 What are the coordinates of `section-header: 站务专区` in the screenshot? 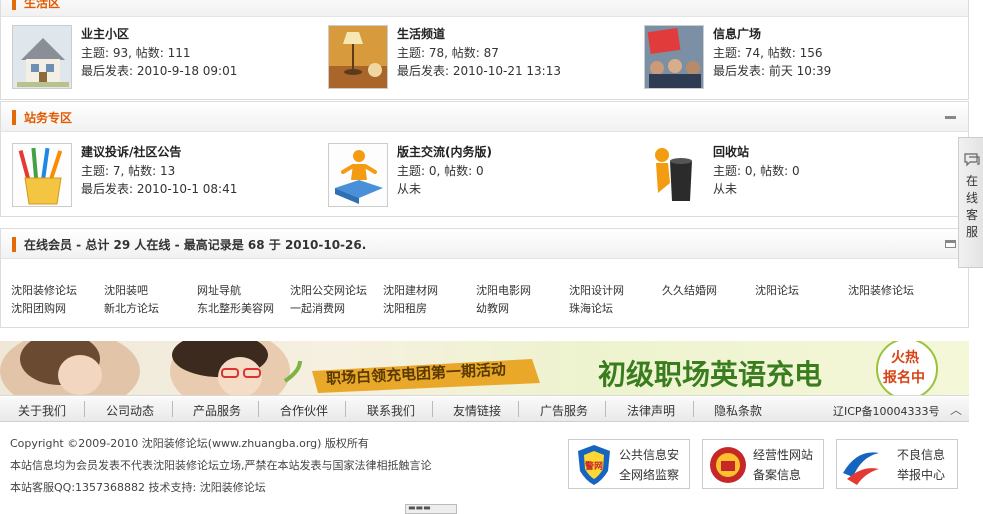 It's located at (484, 117).